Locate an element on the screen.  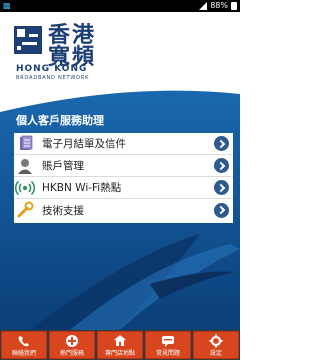
phone-icon is located at coordinates (23, 341).